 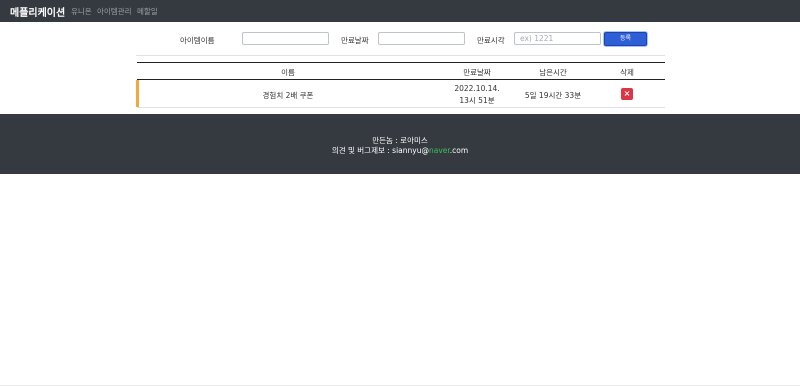 What do you see at coordinates (285, 38) in the screenshot?
I see `item-name-input` at bounding box center [285, 38].